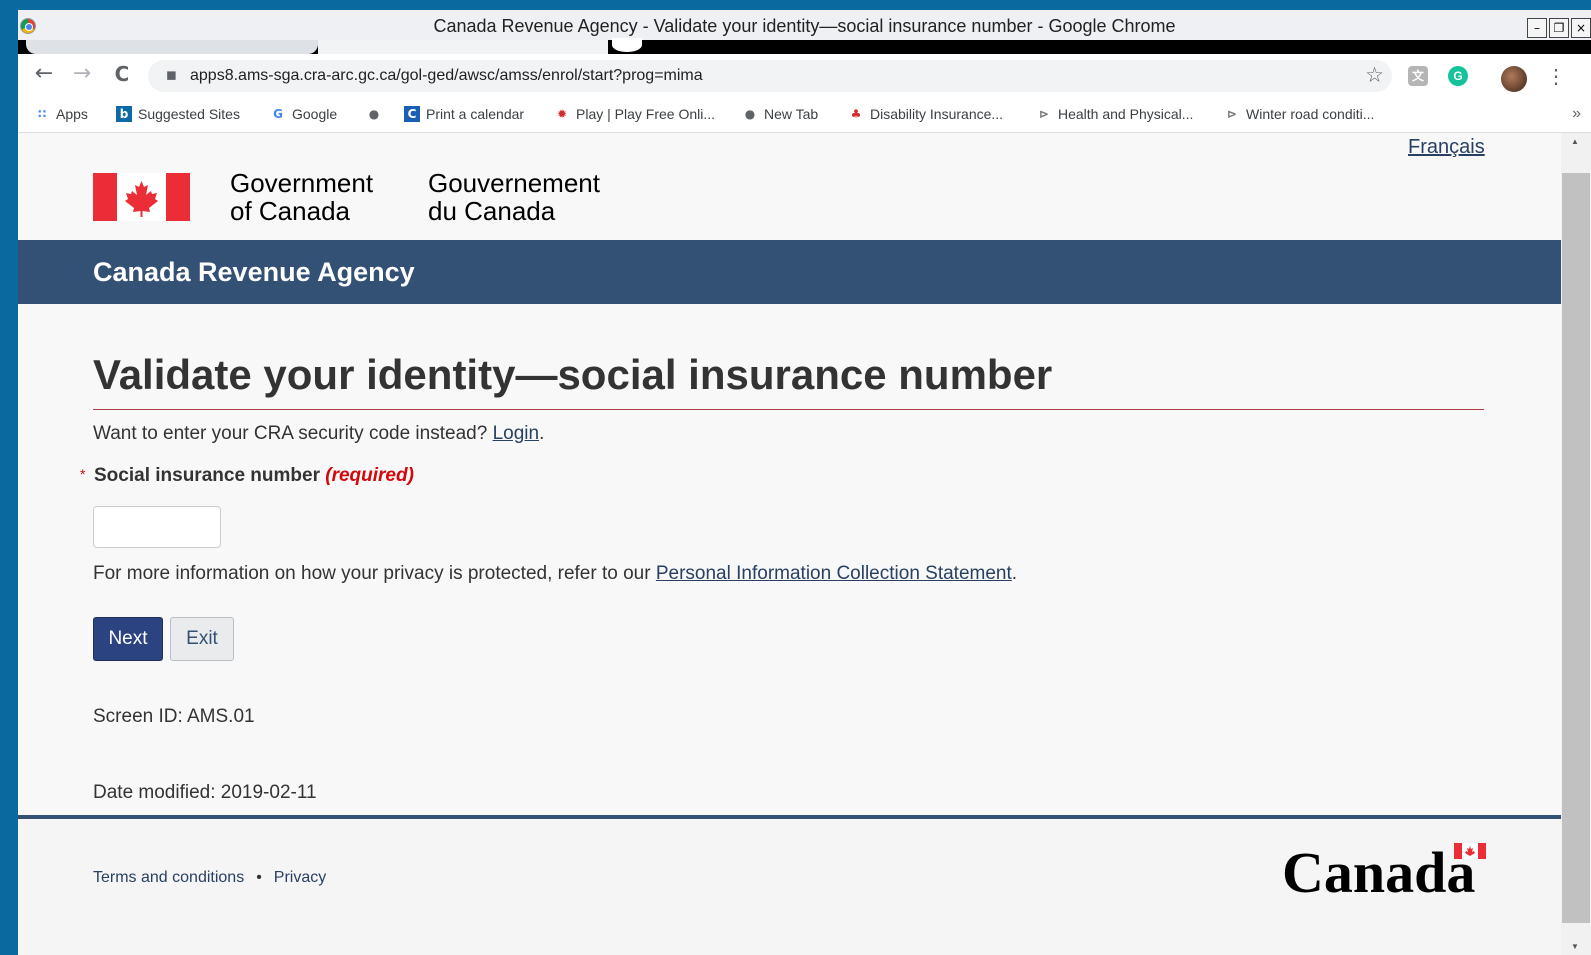 The image size is (1591, 955). I want to click on forward-arrow-icon: →, so click(82, 74).